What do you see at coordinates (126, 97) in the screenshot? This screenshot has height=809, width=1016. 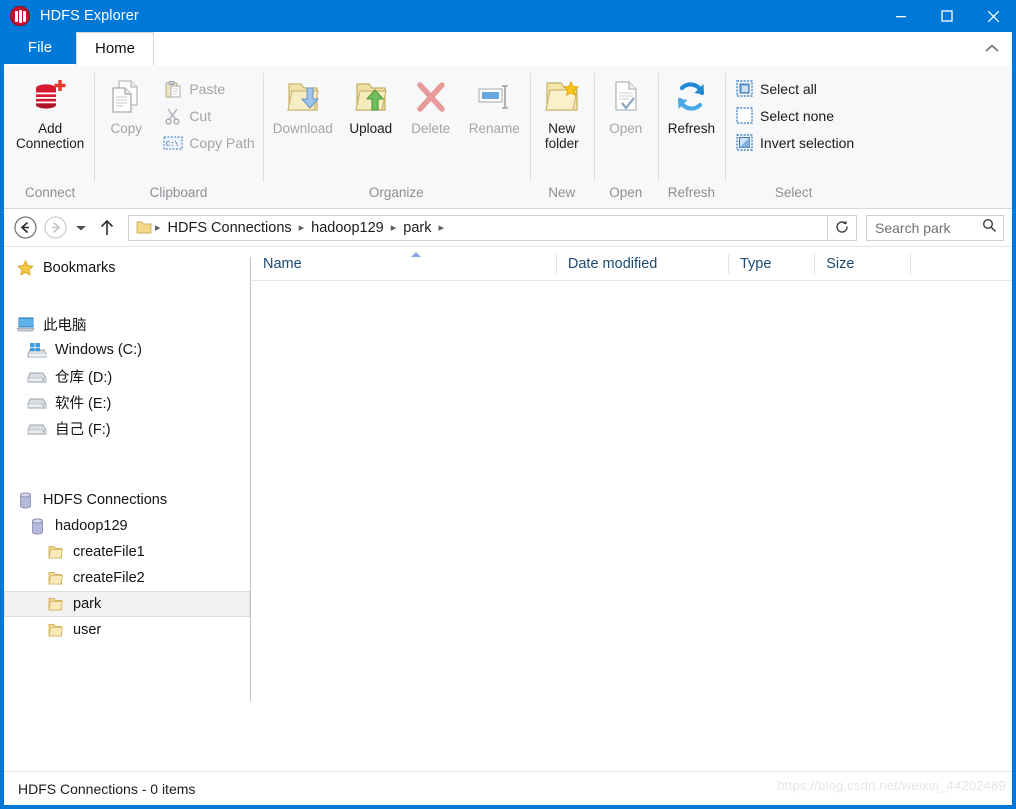 I see `copy-icon` at bounding box center [126, 97].